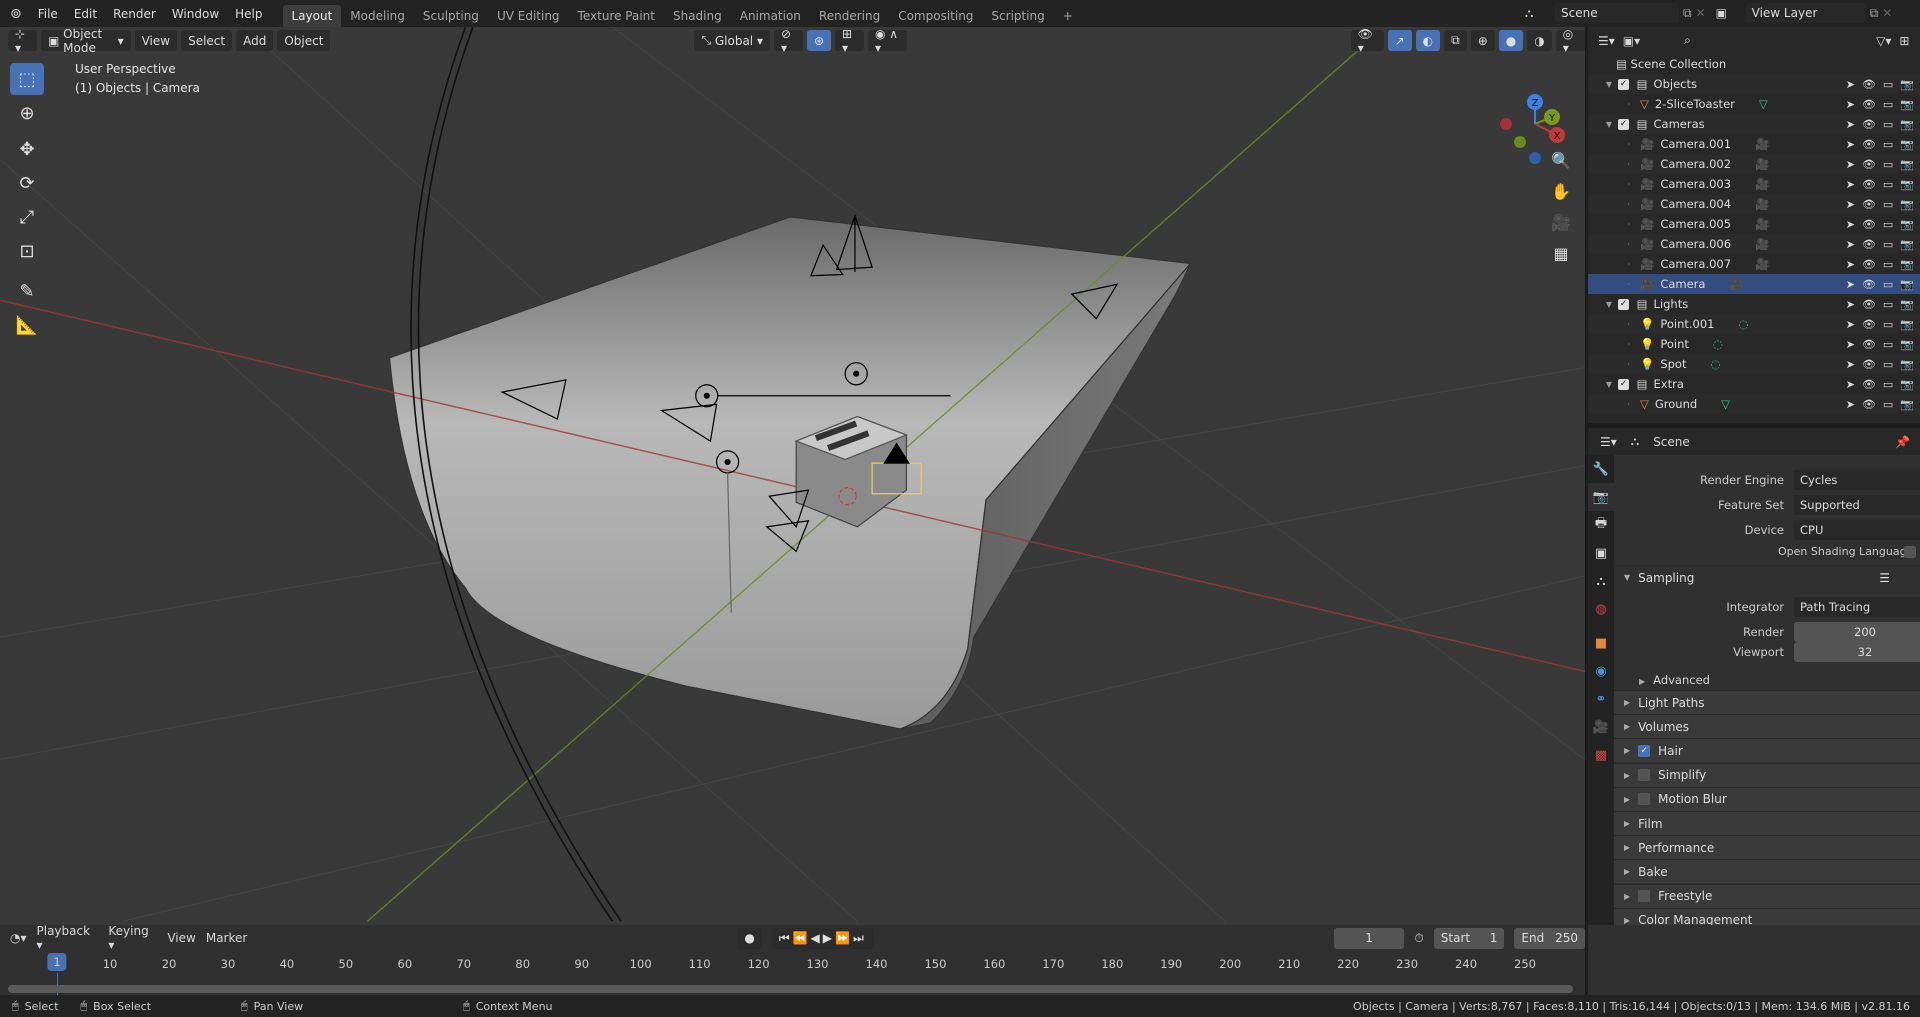 The image size is (1920, 1017). What do you see at coordinates (1399, 40) in the screenshot?
I see `gizmo-toggle: ↗` at bounding box center [1399, 40].